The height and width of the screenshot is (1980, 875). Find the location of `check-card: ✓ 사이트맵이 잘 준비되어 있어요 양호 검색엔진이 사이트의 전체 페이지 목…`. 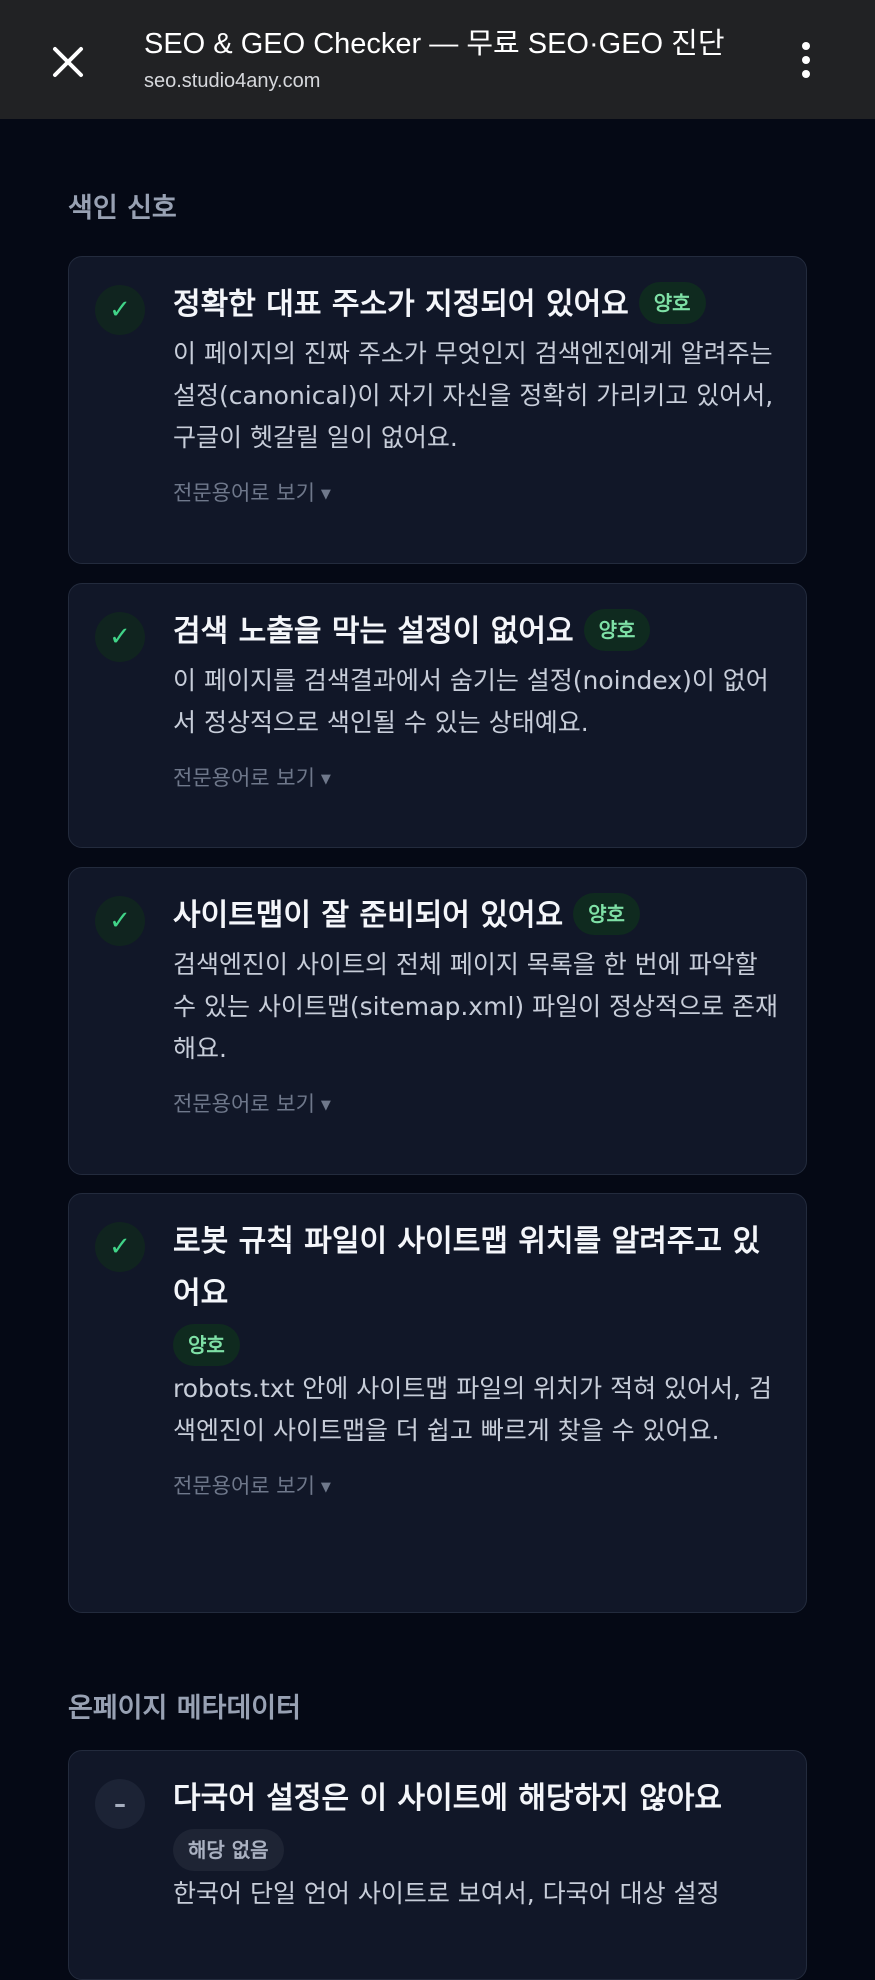

check-card: ✓ 사이트맵이 잘 준비되어 있어요 양호 검색엔진이 사이트의 전체 페이지 목… is located at coordinates (437, 1021).